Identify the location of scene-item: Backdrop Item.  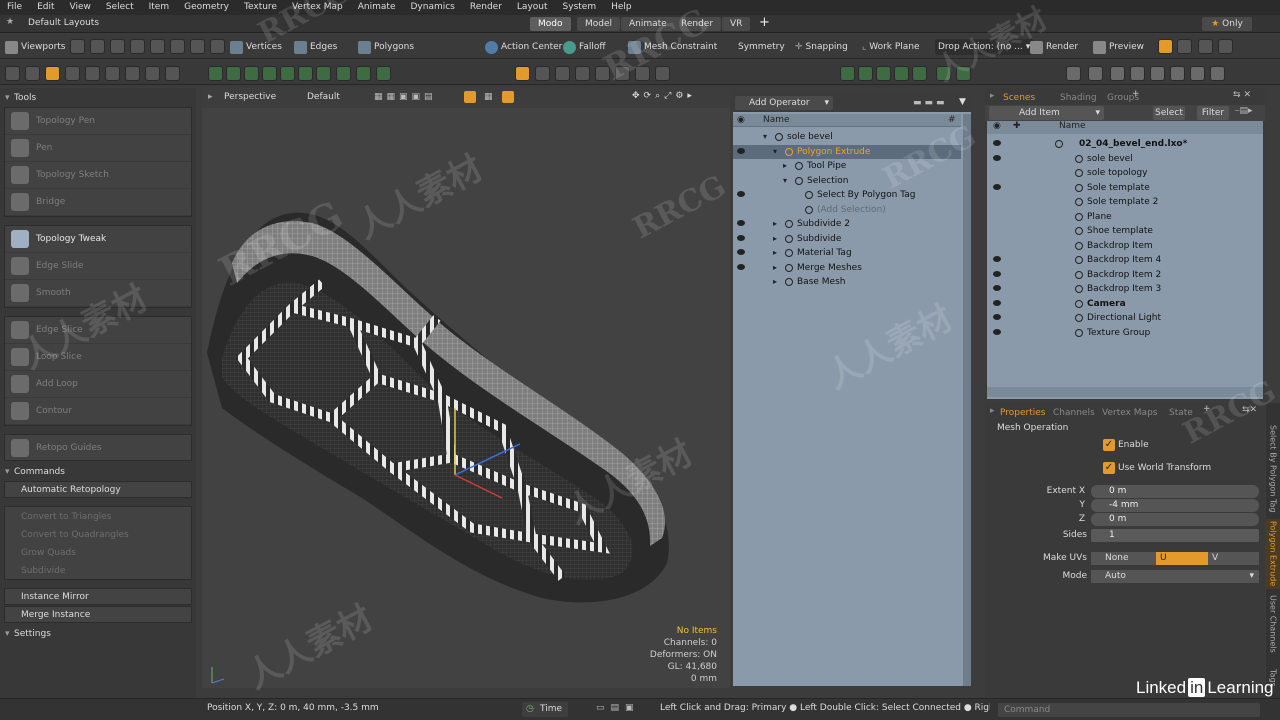
(1125, 246).